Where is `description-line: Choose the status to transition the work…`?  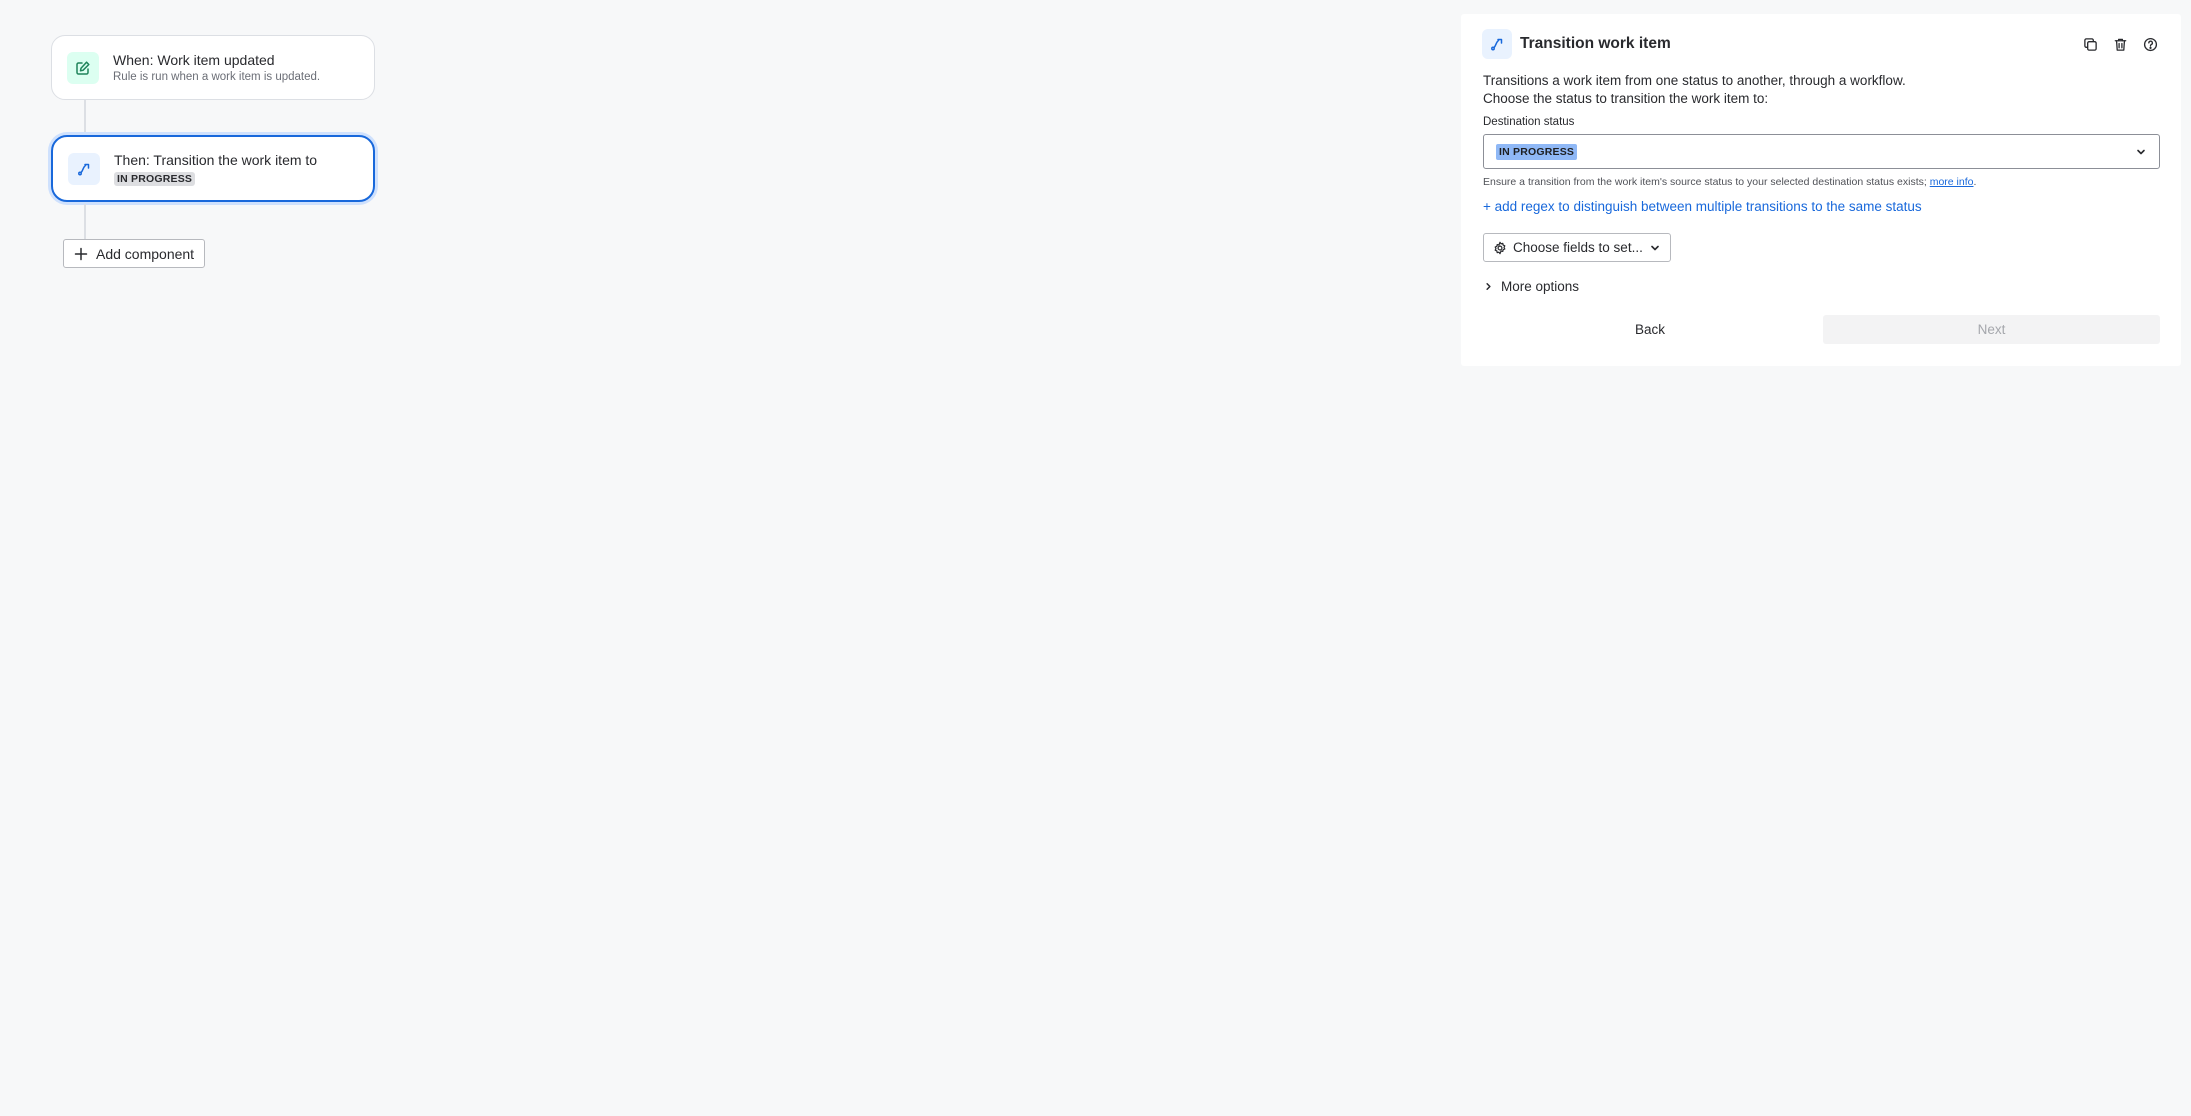 description-line: Choose the status to transition the work… is located at coordinates (1626, 98).